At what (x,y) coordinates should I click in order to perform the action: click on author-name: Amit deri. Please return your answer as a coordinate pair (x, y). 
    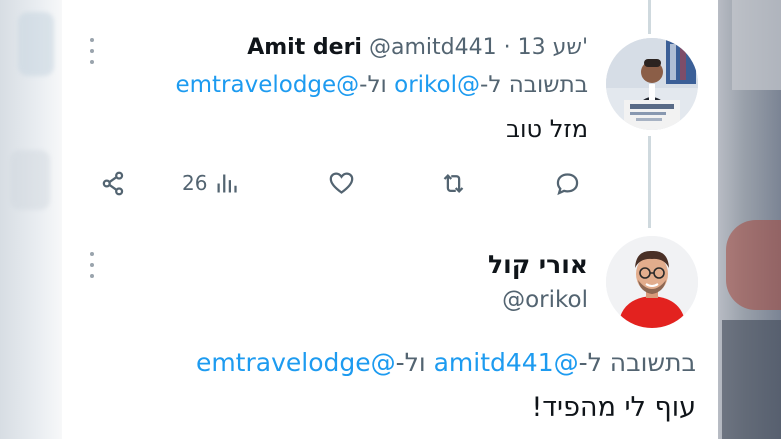
    Looking at the image, I should click on (304, 47).